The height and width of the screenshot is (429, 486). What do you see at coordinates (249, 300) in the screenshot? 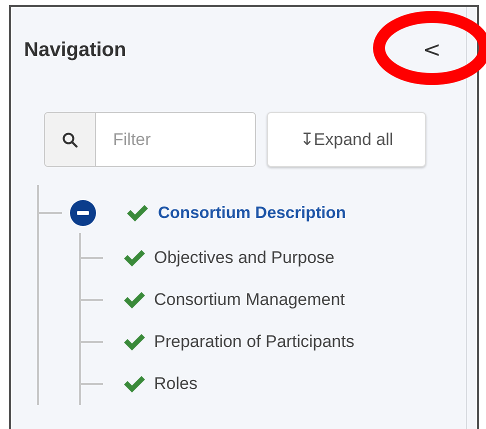
I see `tree-item: Consortium Management` at bounding box center [249, 300].